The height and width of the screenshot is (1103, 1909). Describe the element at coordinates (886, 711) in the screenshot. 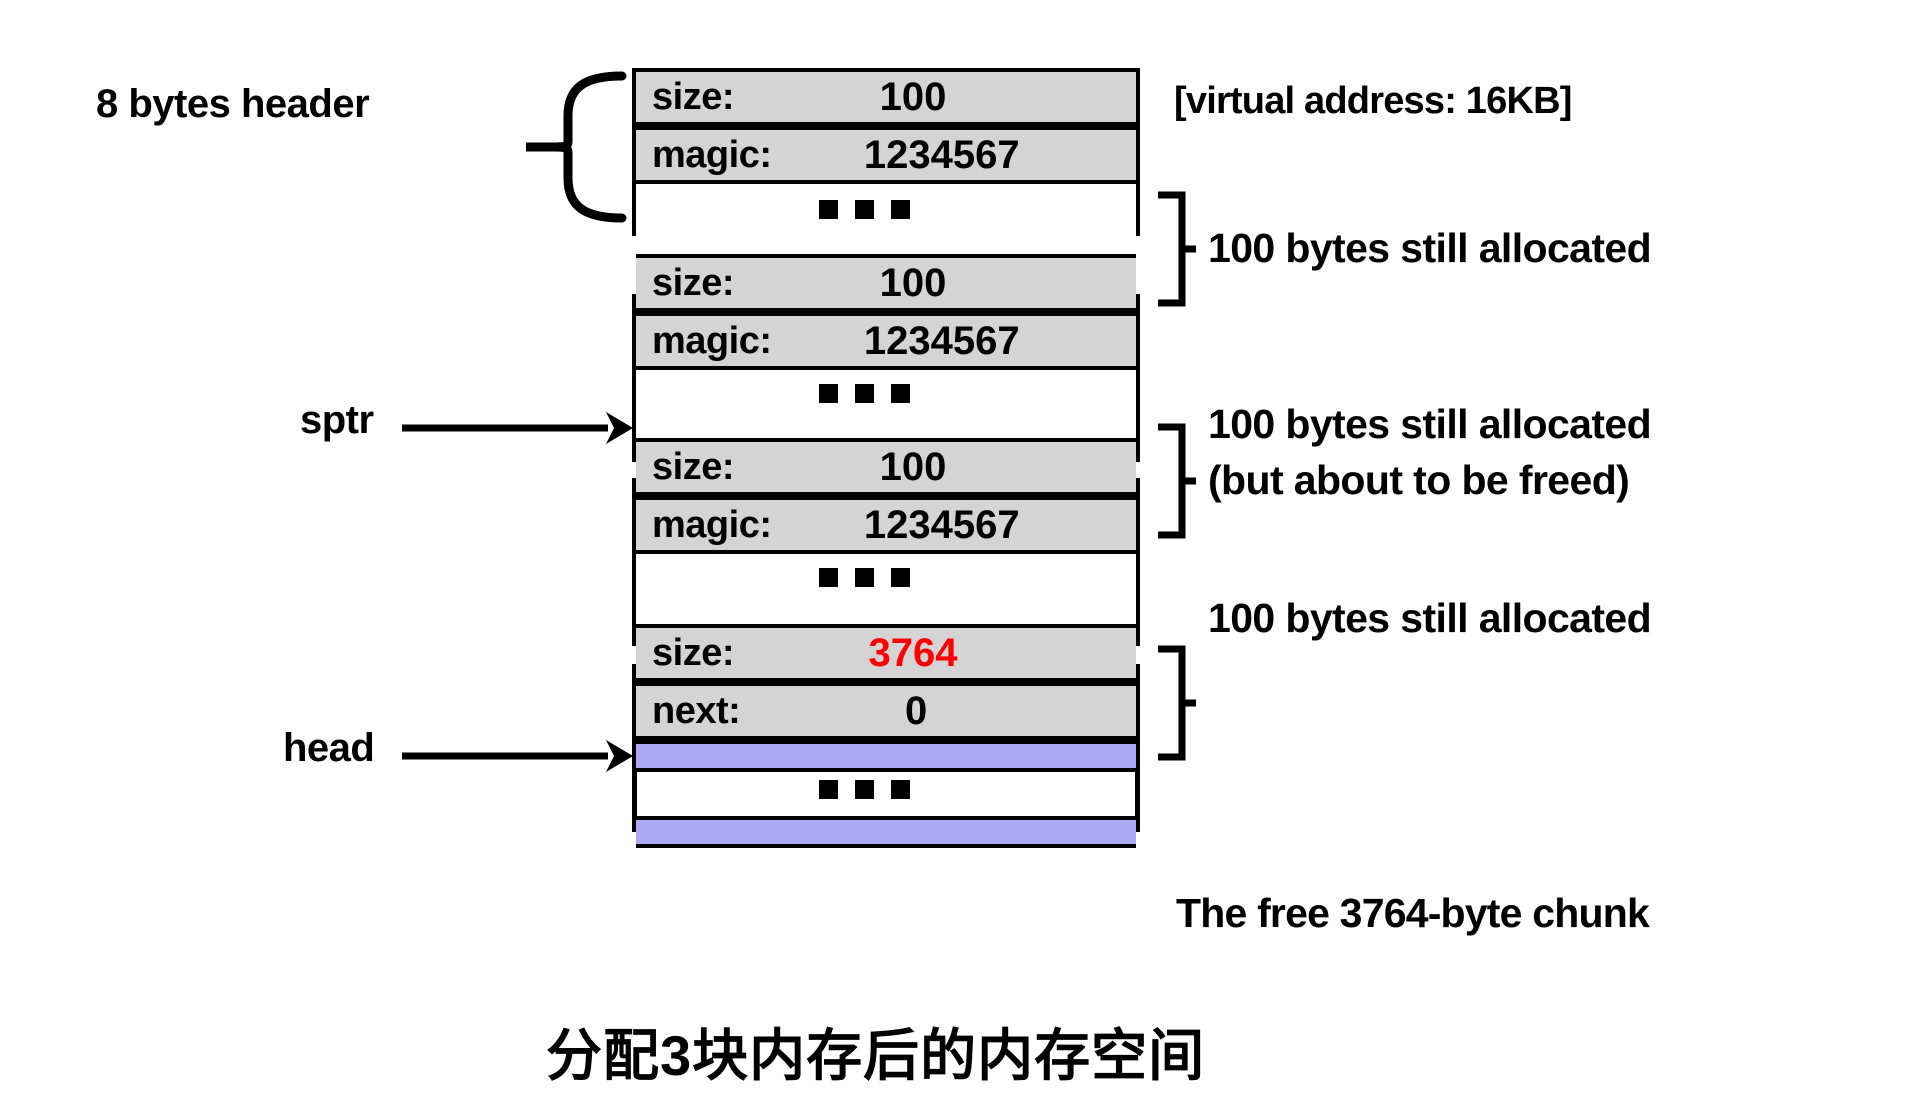

I see `block-4-next-row: next: 0` at that location.